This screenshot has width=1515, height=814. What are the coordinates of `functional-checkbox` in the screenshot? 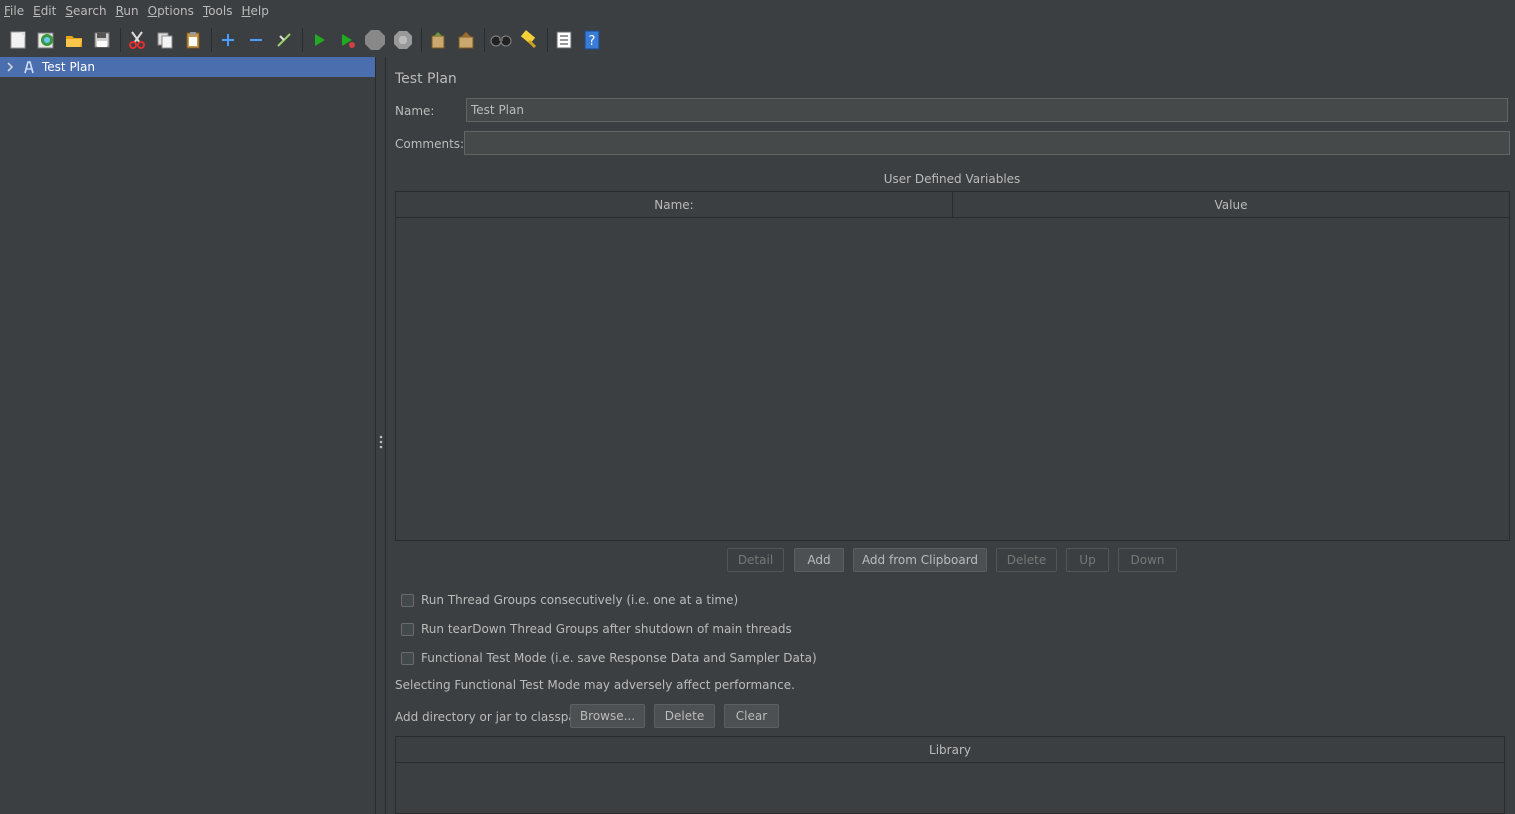 It's located at (407, 658).